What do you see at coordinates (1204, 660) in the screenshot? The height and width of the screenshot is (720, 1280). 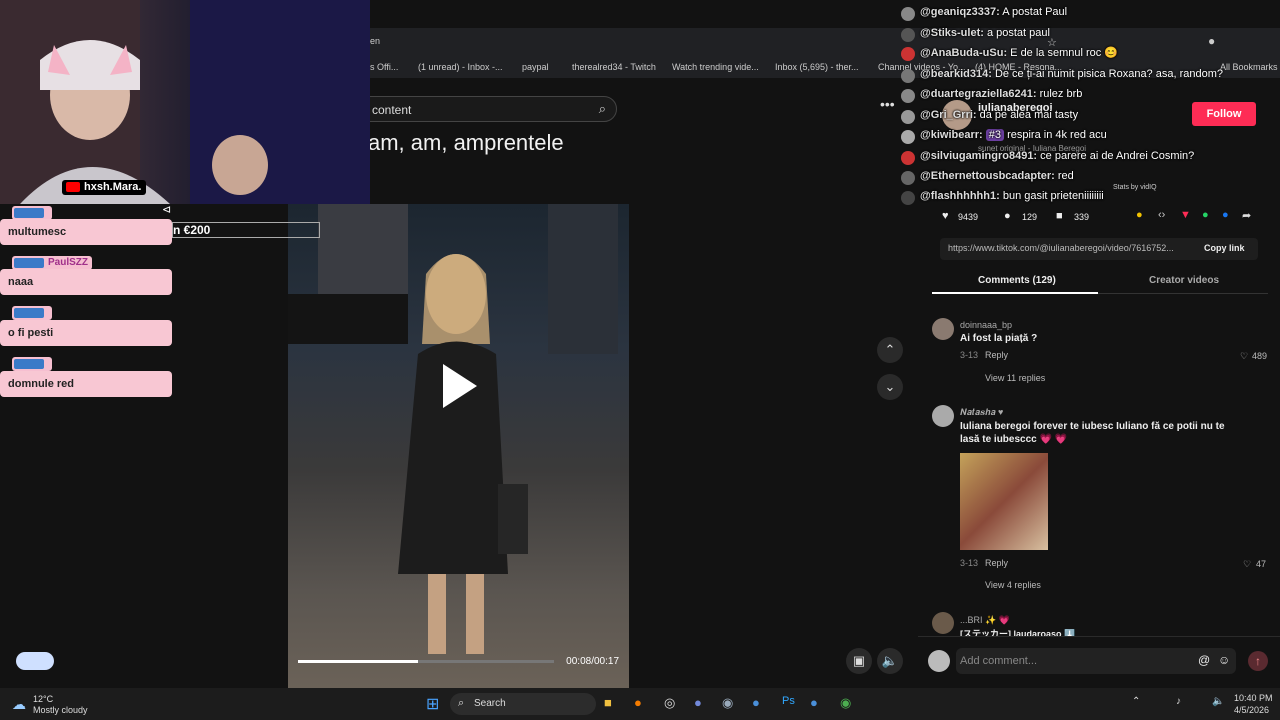 I see `mention-icon: @` at bounding box center [1204, 660].